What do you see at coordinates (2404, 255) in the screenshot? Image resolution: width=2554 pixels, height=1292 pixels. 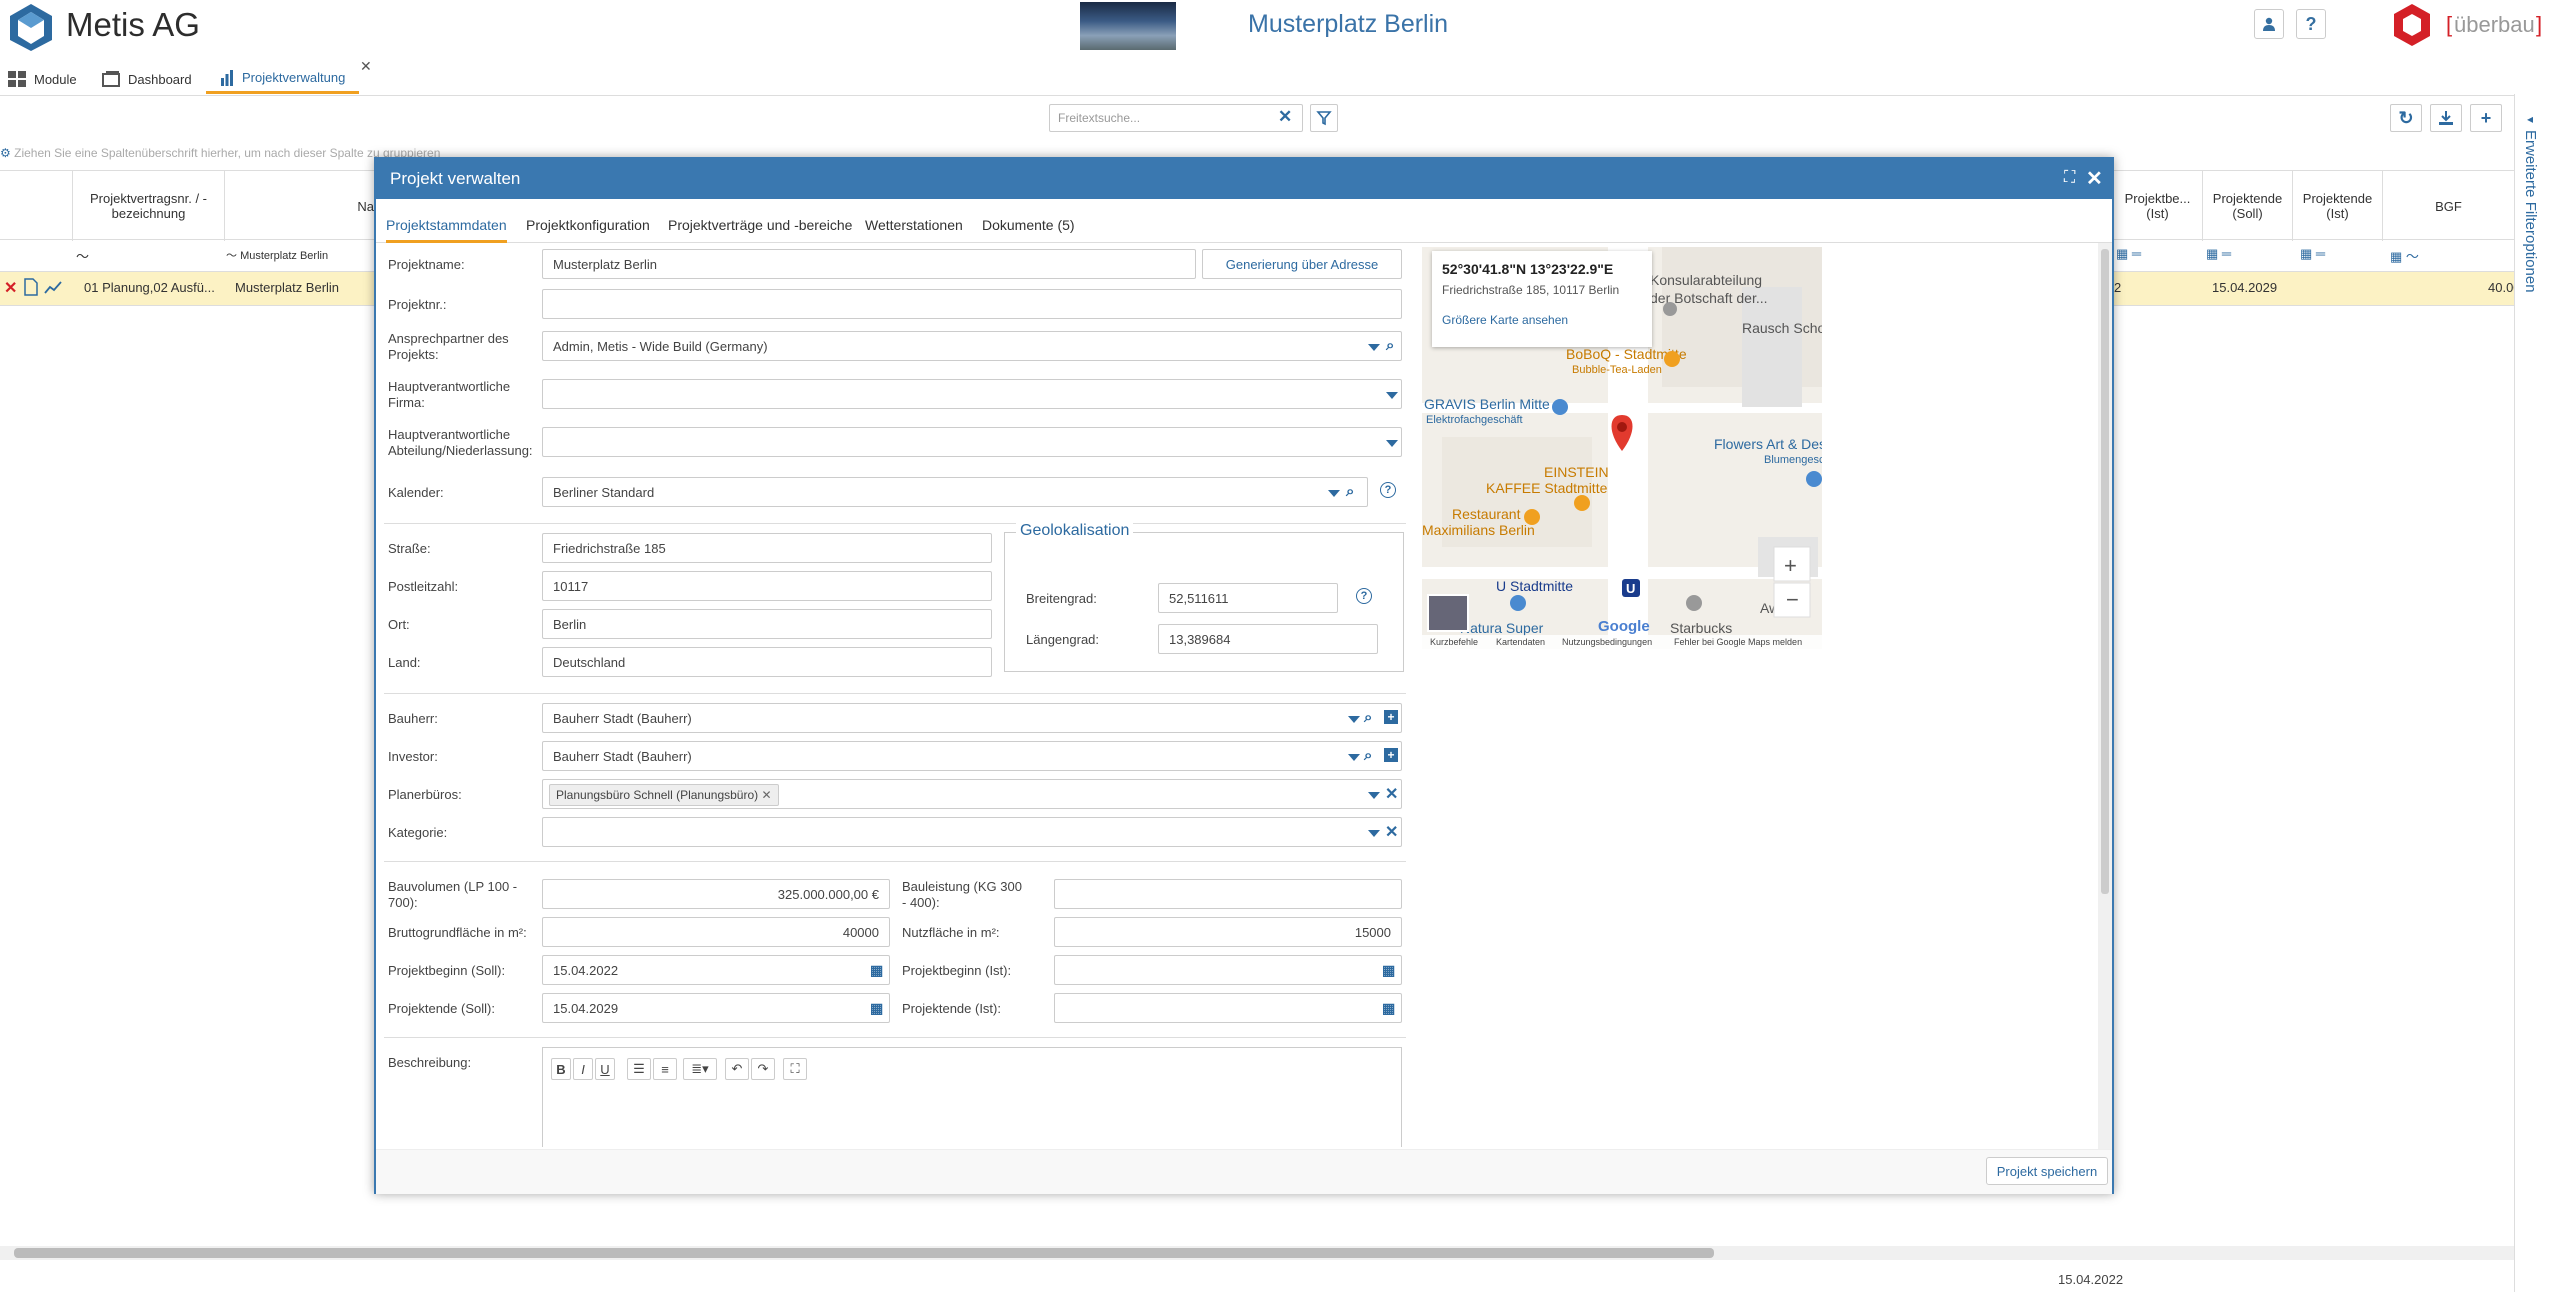 I see `calendar-icon: ▦ 〜` at bounding box center [2404, 255].